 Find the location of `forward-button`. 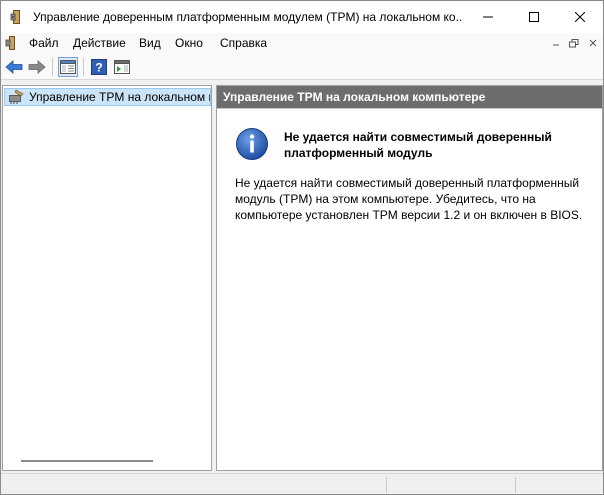

forward-button is located at coordinates (37, 67).